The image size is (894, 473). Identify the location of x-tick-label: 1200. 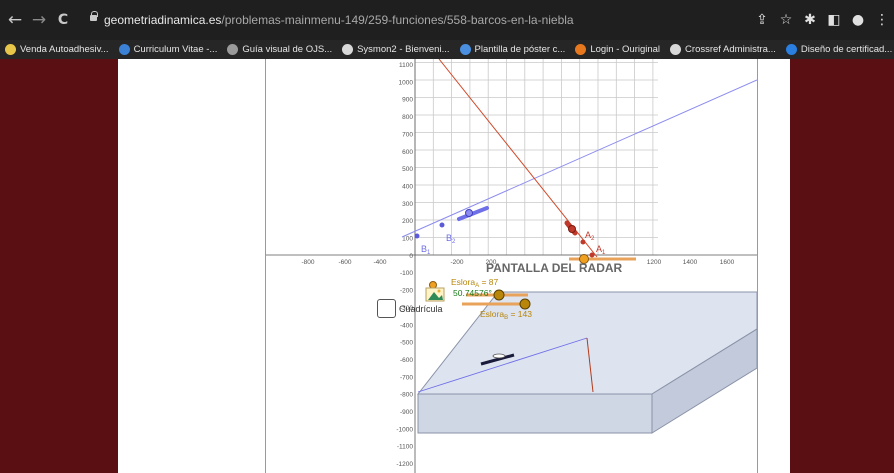
(654, 262).